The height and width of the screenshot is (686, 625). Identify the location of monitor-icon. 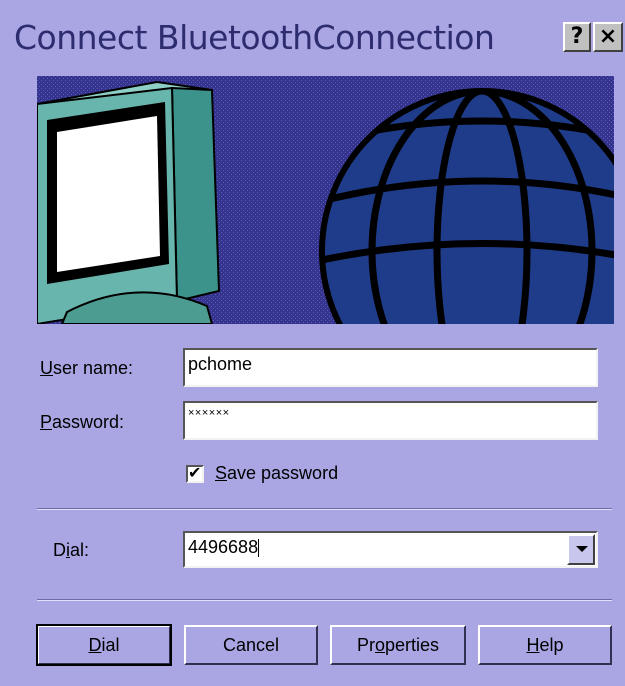
(129, 202).